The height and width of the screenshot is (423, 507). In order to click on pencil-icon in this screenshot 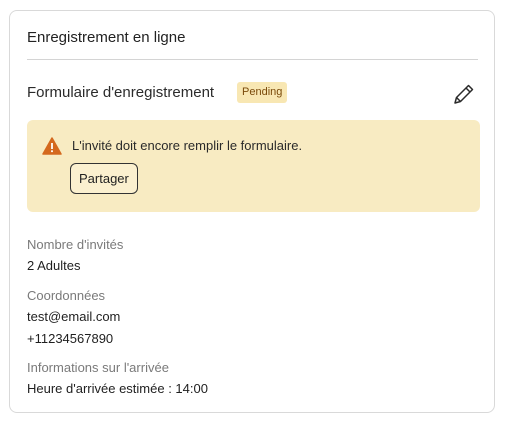, I will do `click(464, 94)`.